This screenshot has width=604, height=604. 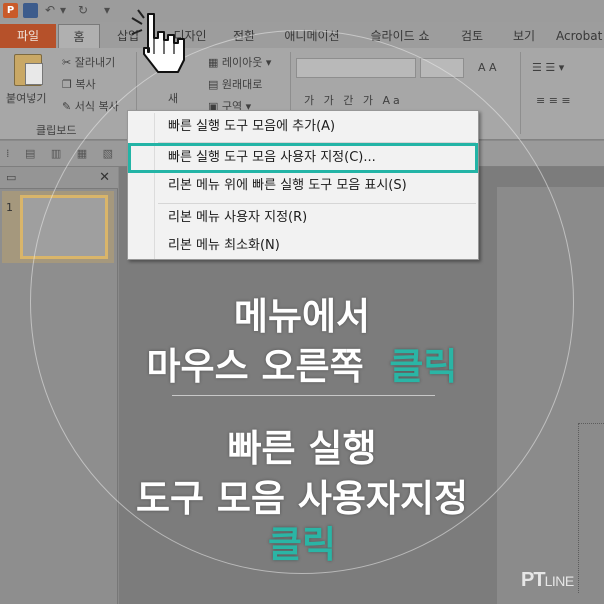 What do you see at coordinates (30, 10) in the screenshot?
I see `save-icon` at bounding box center [30, 10].